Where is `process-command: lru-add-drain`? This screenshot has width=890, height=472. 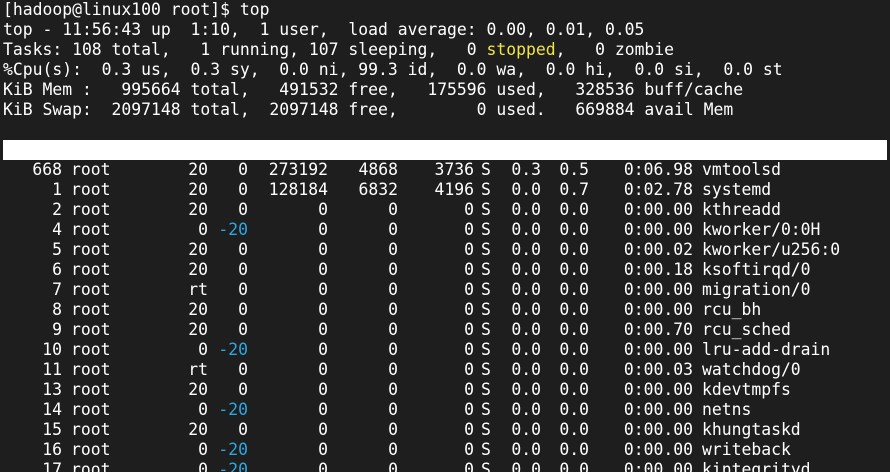 process-command: lru-add-drain is located at coordinates (766, 349).